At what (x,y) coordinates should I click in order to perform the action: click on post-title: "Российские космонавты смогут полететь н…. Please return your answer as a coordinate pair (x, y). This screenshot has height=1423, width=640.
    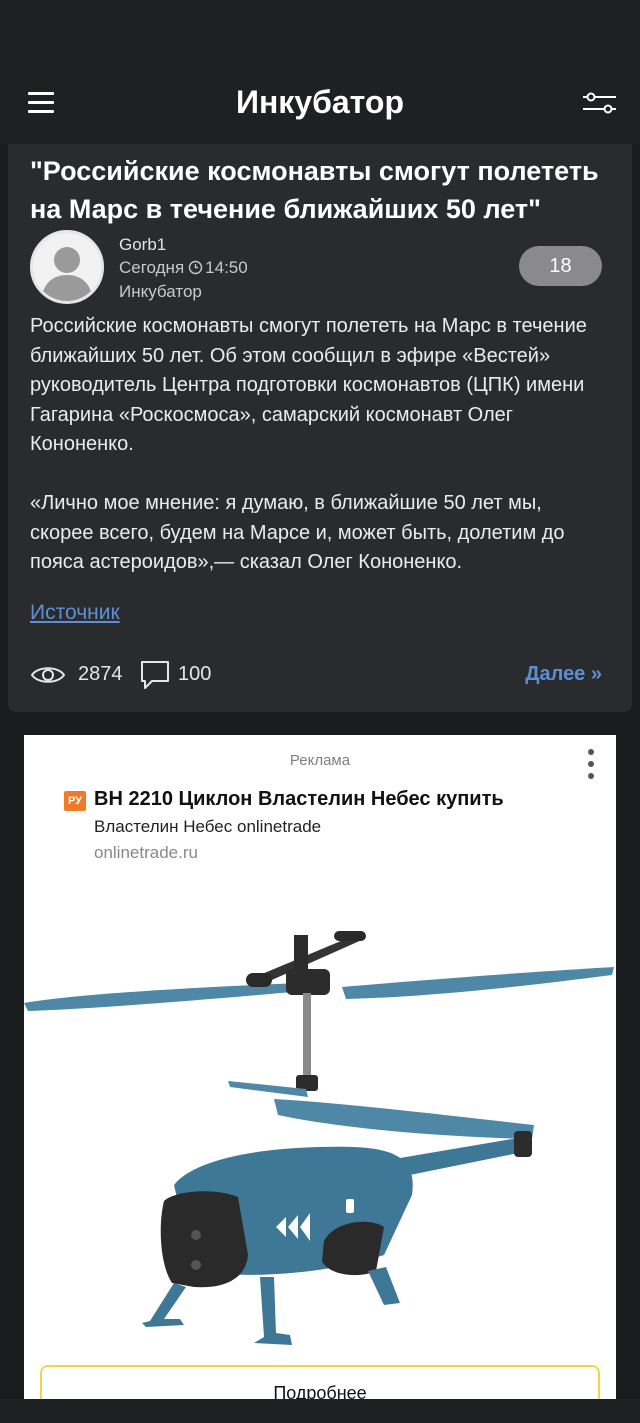
    Looking at the image, I should click on (325, 190).